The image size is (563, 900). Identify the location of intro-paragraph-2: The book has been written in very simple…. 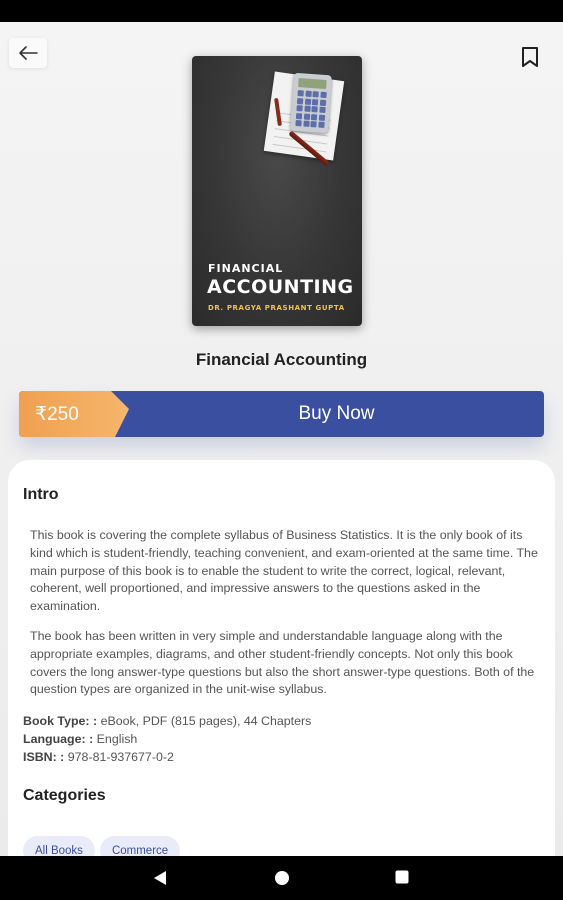
(282, 663).